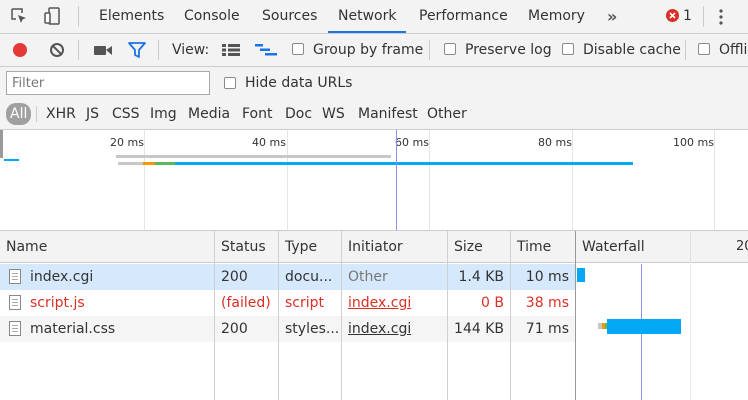 The width and height of the screenshot is (748, 400). I want to click on error-badge-icon, so click(672, 15).